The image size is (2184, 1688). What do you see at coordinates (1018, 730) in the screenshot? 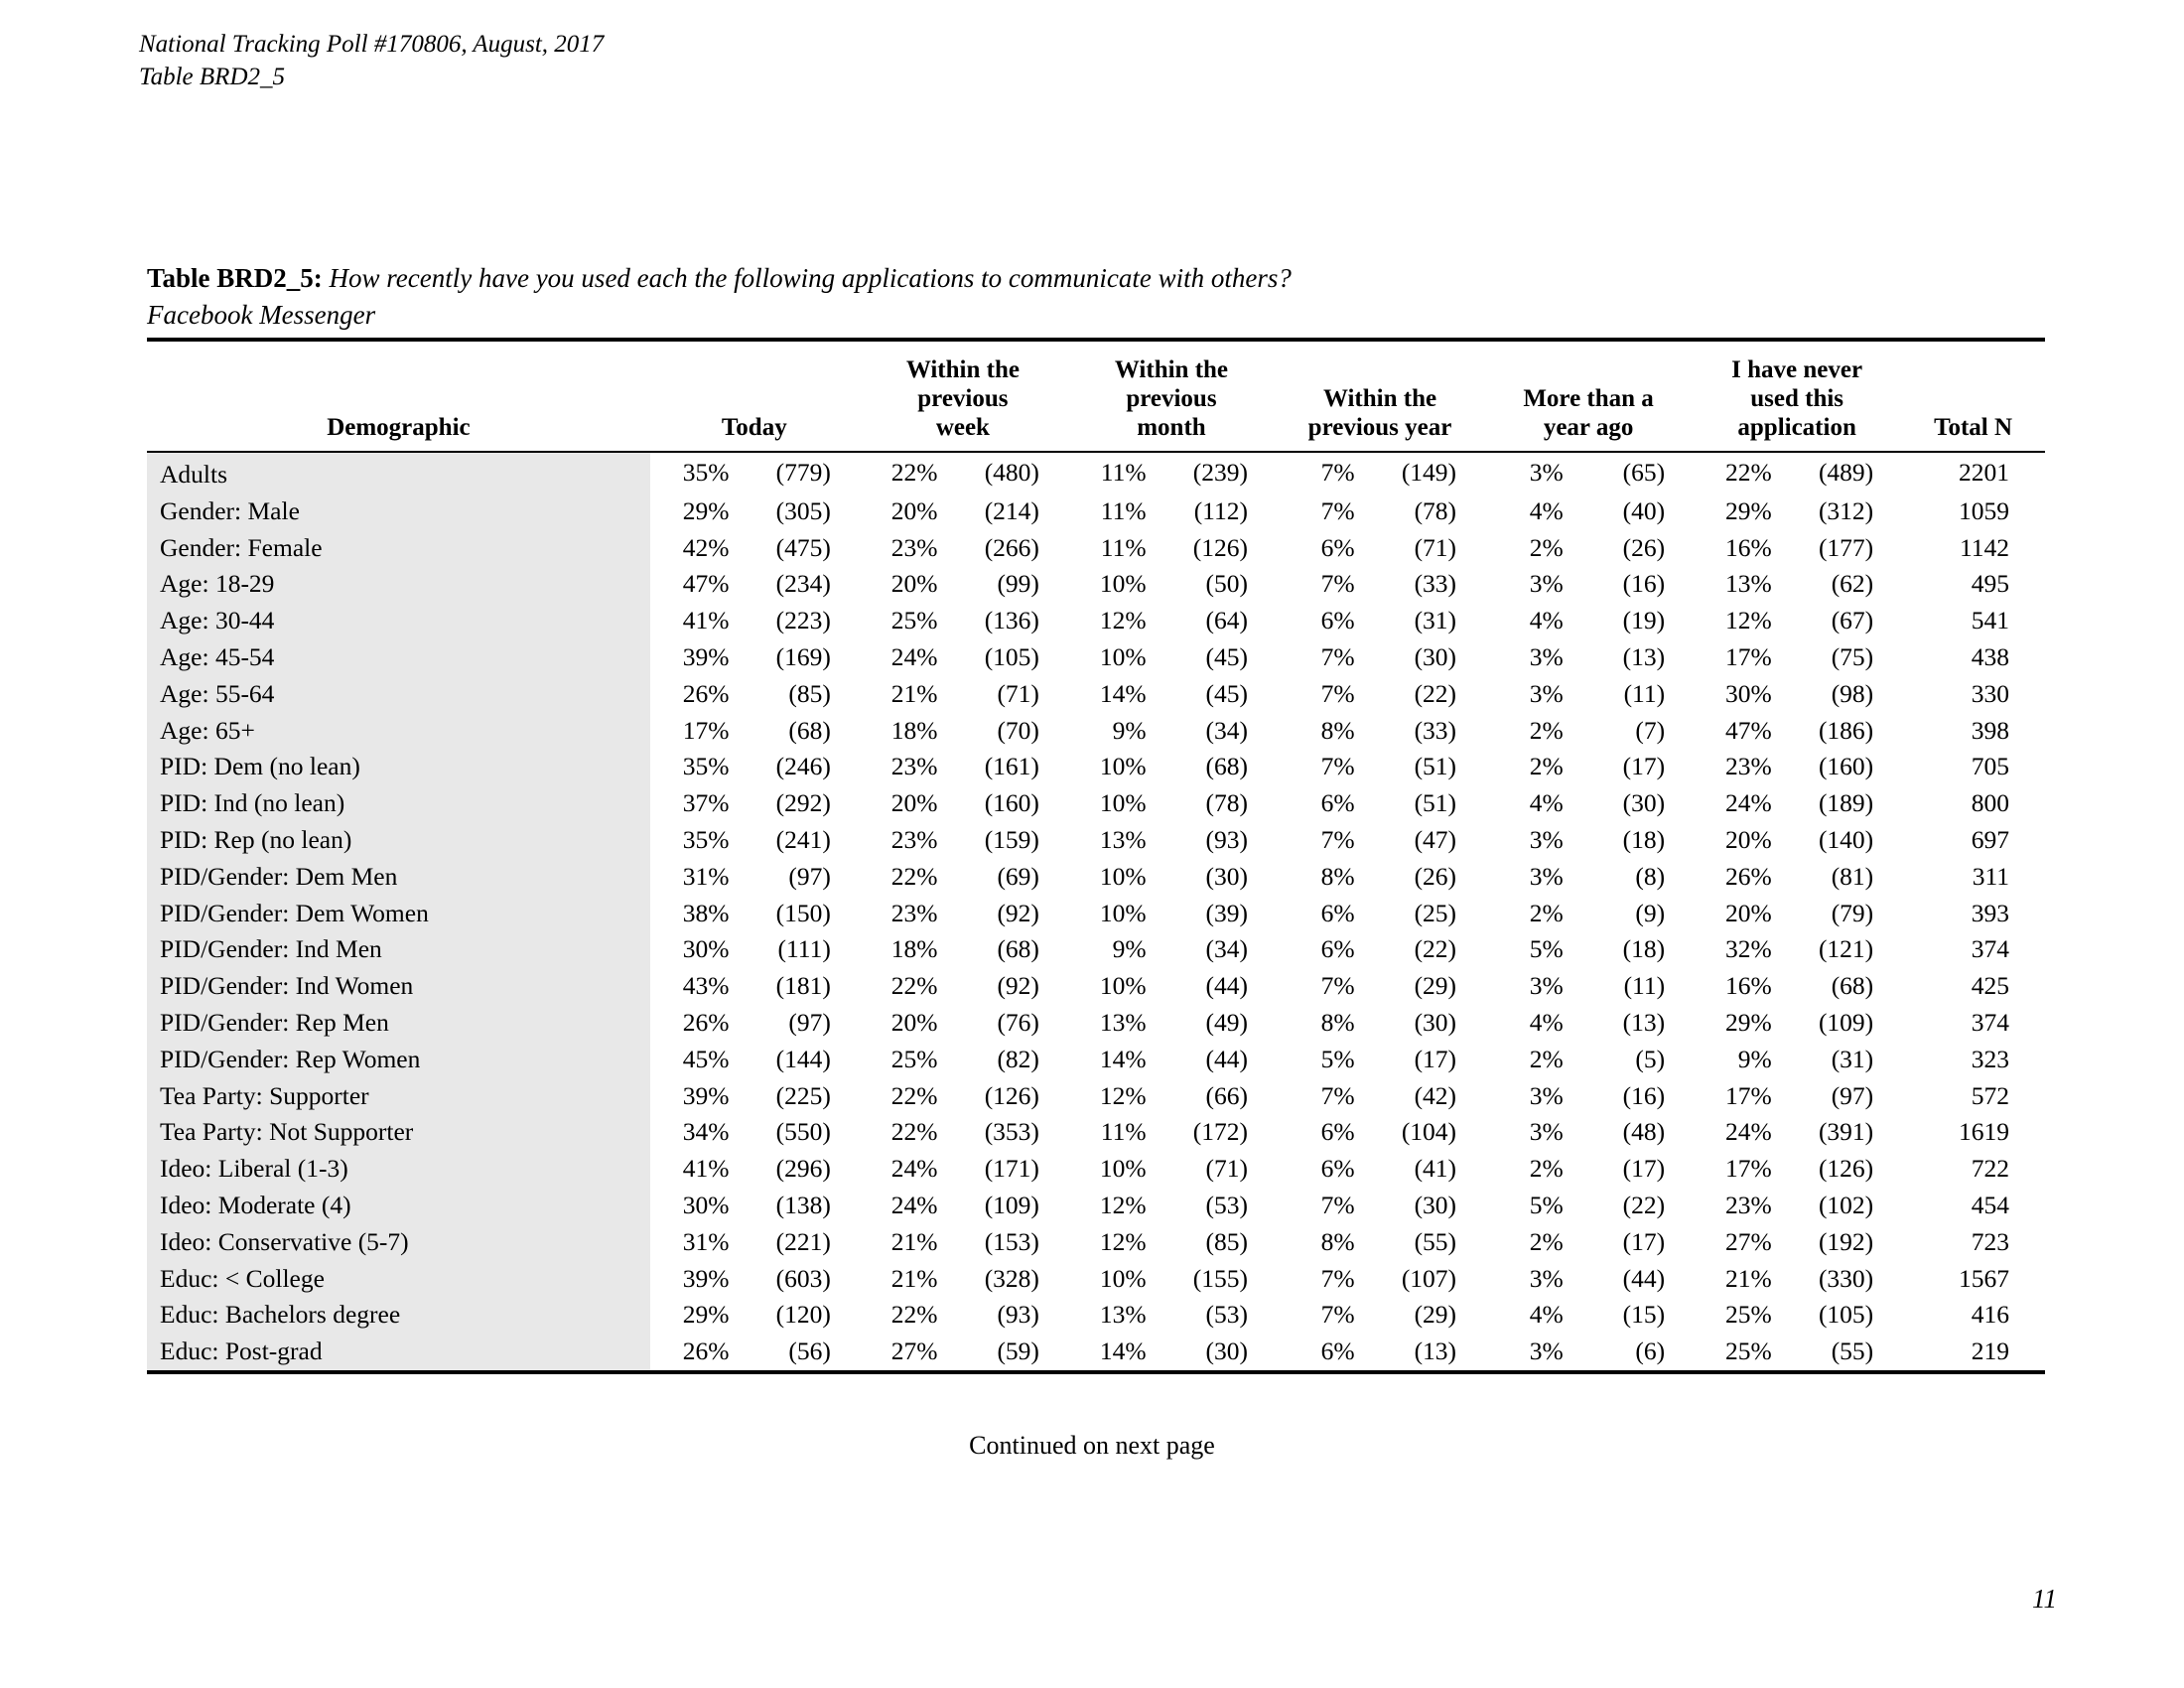
I see `cell-count: (70)` at bounding box center [1018, 730].